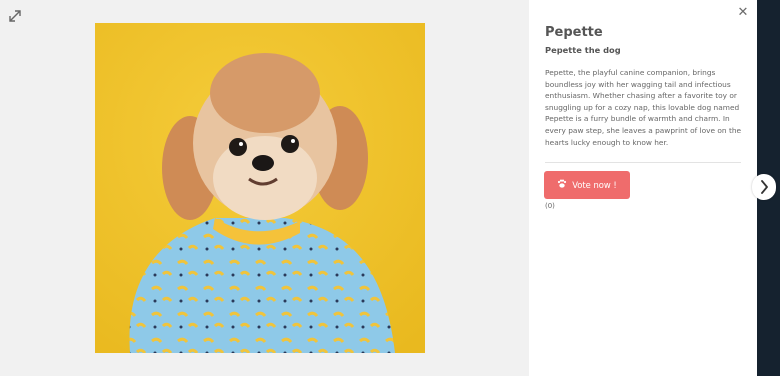  Describe the element at coordinates (583, 50) in the screenshot. I see `pet-subtitle: Pepette the dog` at that location.